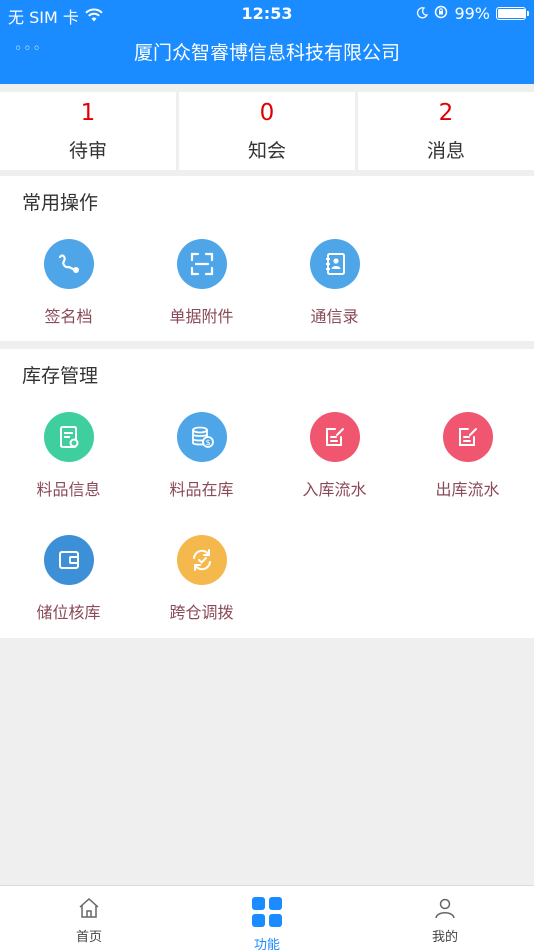 The width and height of the screenshot is (534, 950). Describe the element at coordinates (68, 612) in the screenshot. I see `item-label: 储位核库` at that location.